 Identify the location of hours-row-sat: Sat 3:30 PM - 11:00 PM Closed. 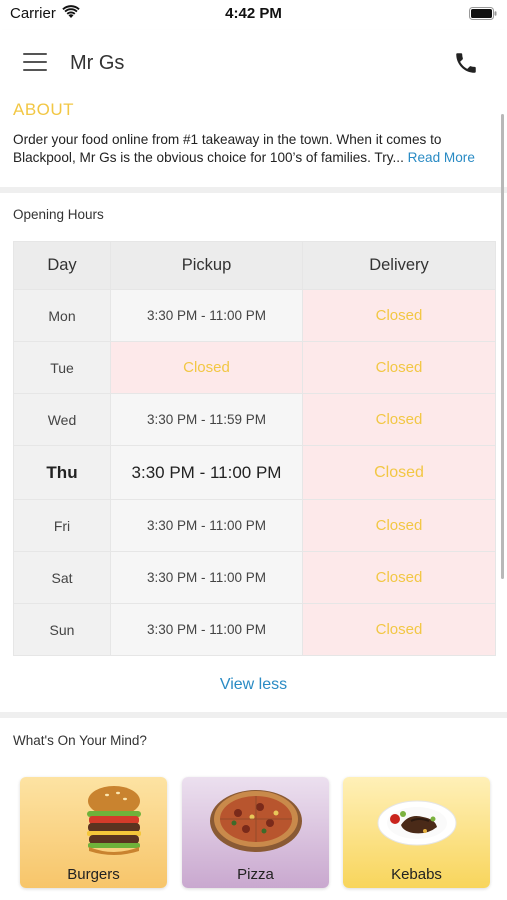
(254, 577).